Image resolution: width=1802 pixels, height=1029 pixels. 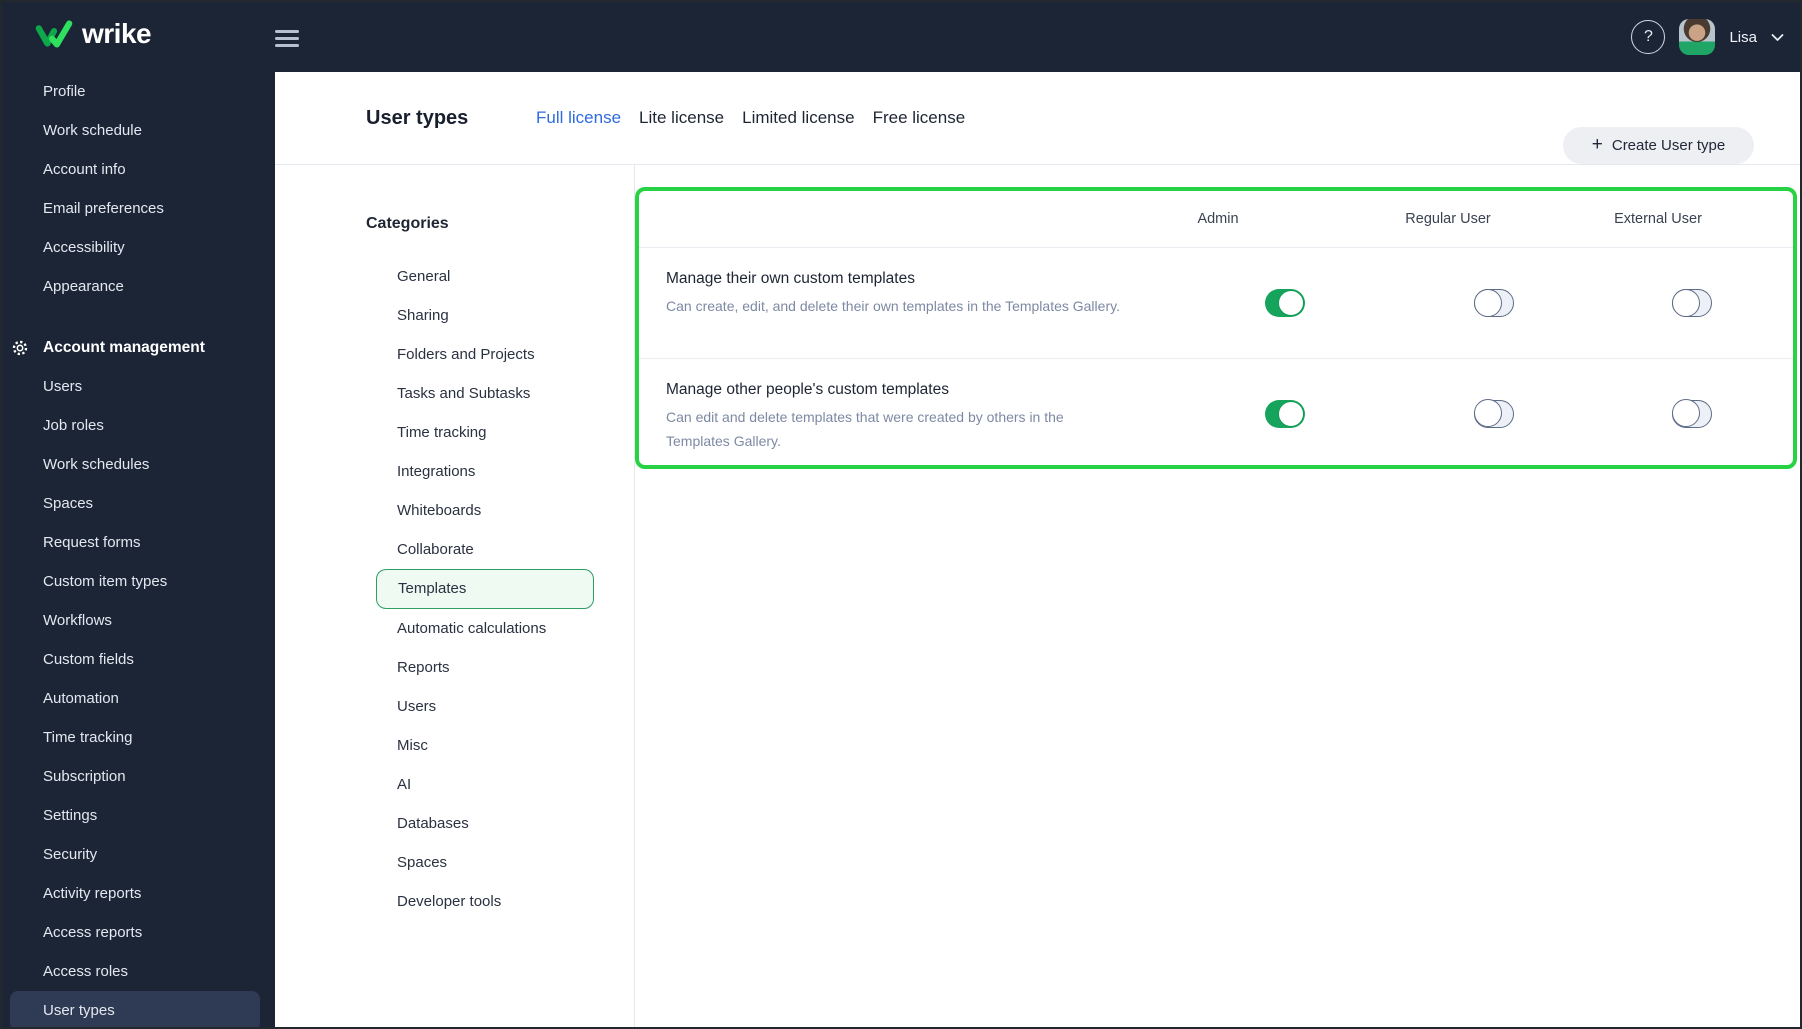 I want to click on sidebar-item-workflows: Workflows, so click(x=138, y=620).